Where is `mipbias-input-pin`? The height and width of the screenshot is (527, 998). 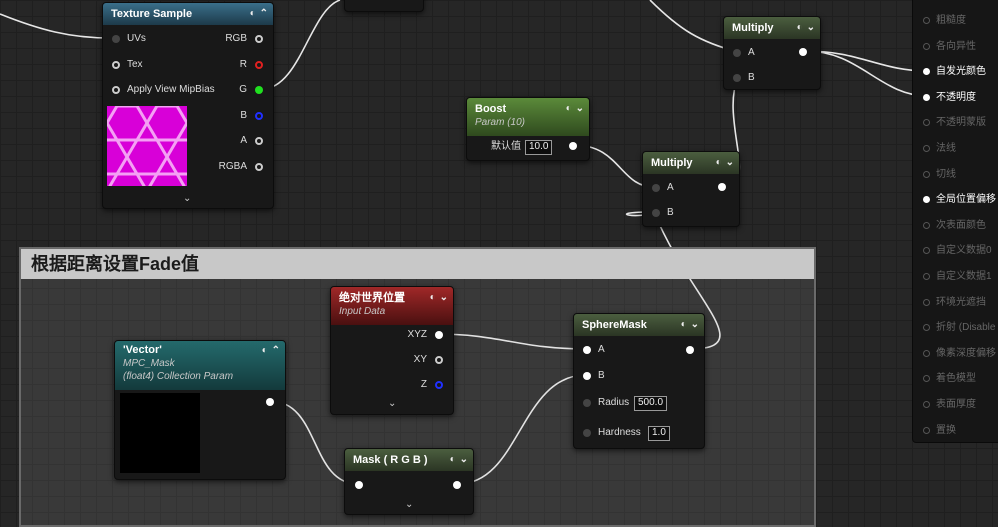 mipbias-input-pin is located at coordinates (116, 90).